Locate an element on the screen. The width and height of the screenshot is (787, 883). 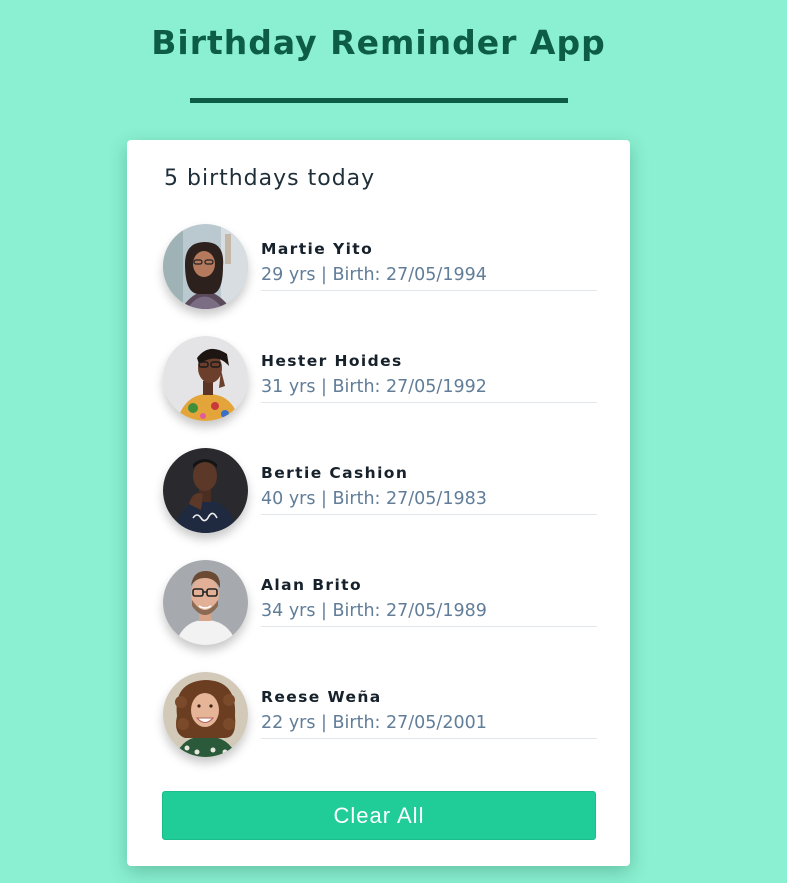
title-underline is located at coordinates (379, 100).